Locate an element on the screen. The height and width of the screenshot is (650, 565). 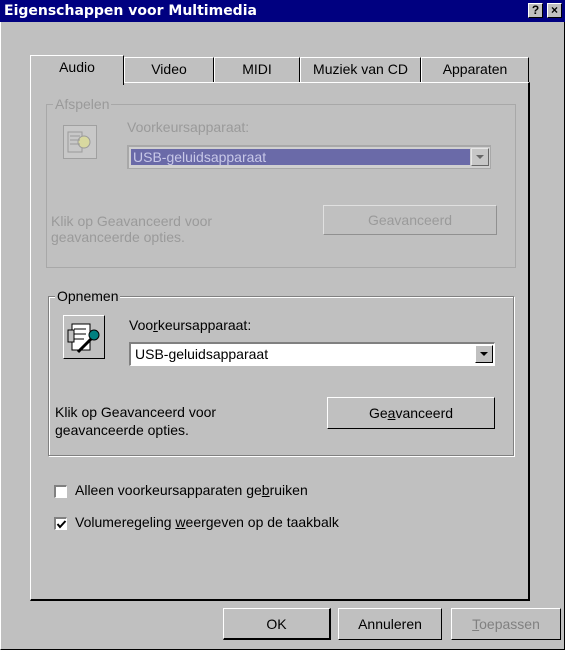
recording-device-select: USB-geluidsapparaat is located at coordinates (312, 354).